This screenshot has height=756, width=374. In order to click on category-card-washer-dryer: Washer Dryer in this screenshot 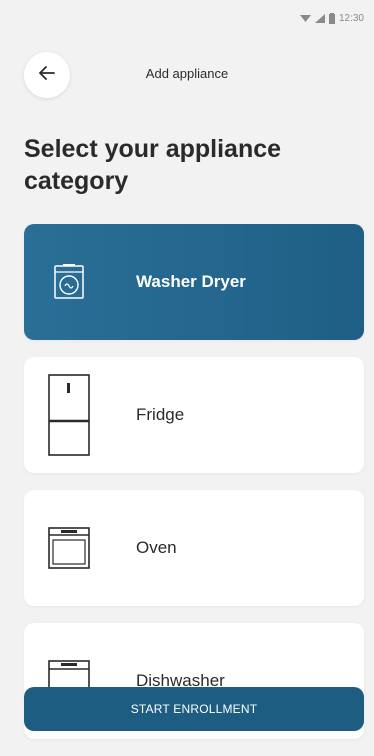, I will do `click(194, 282)`.